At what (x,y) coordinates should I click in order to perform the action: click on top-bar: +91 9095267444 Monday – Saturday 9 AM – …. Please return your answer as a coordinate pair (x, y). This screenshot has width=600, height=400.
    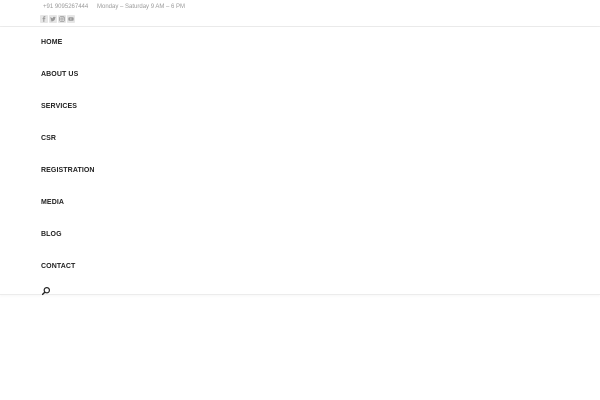
    Looking at the image, I should click on (300, 13).